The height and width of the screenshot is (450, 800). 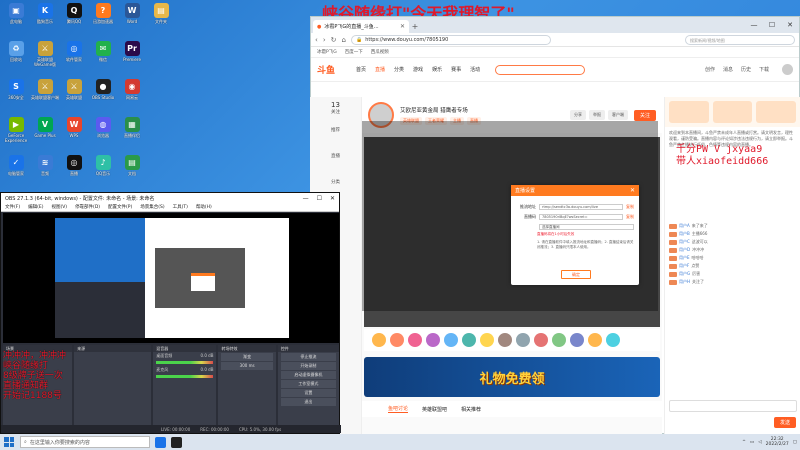 I want to click on chat-send-button: 发送, so click(x=784, y=422).